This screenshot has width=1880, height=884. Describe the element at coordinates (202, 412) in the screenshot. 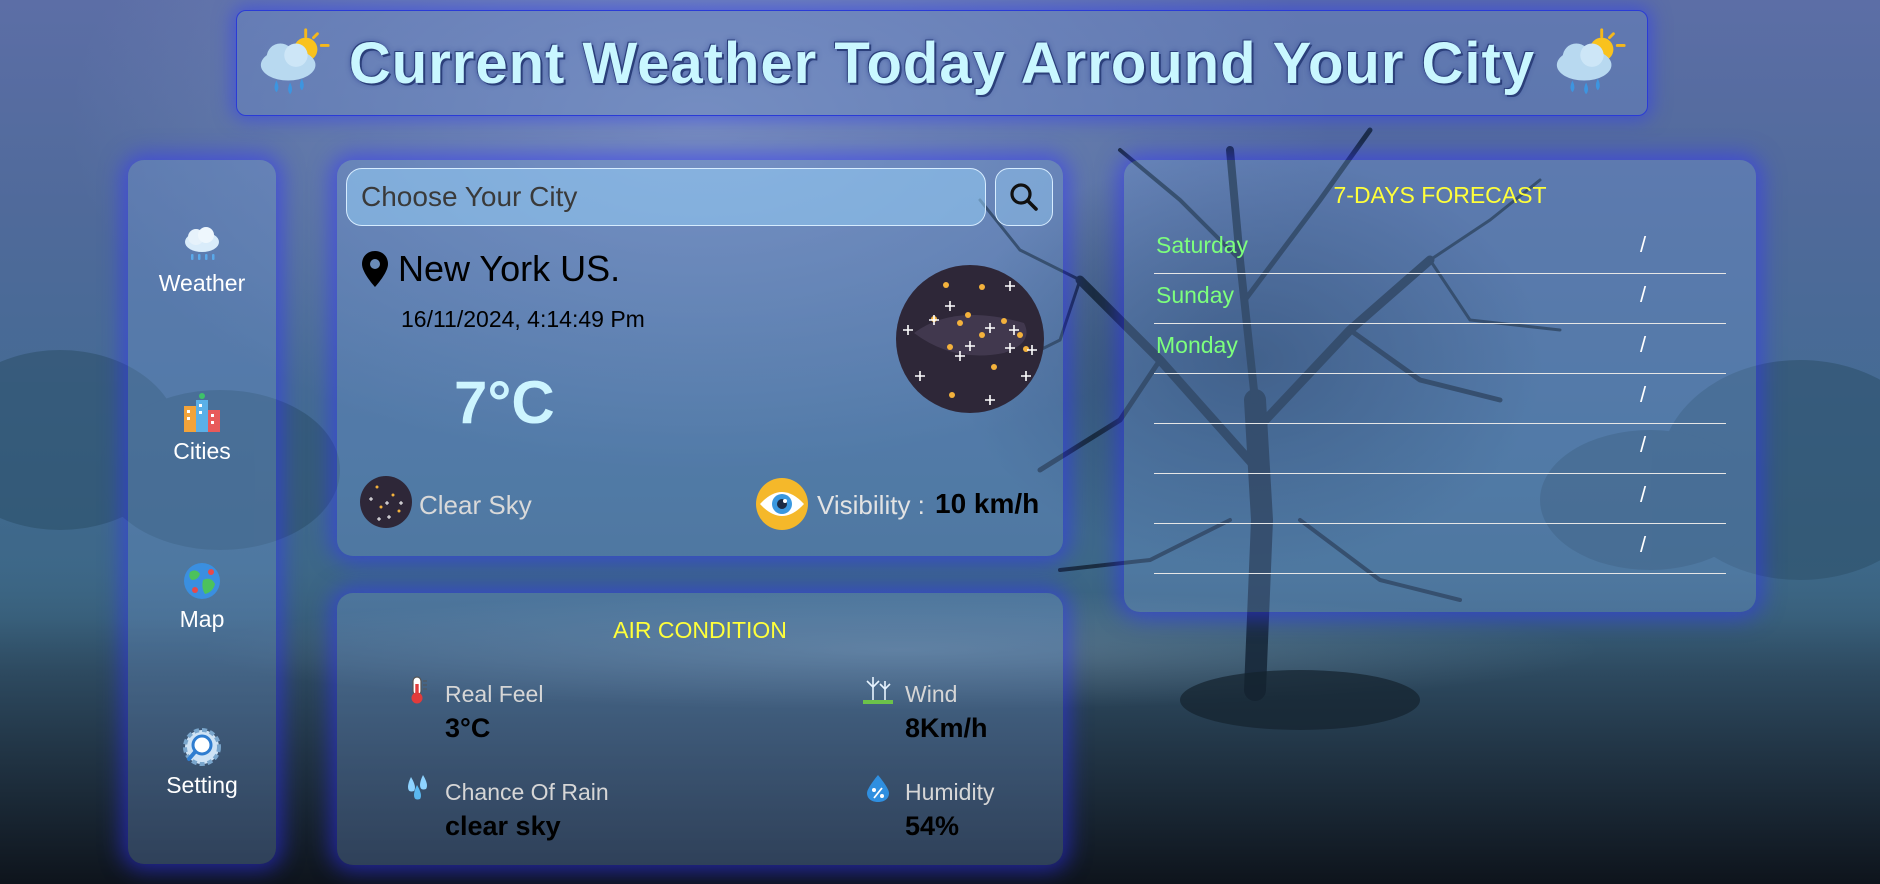

I see `city-buildings-icon` at that location.